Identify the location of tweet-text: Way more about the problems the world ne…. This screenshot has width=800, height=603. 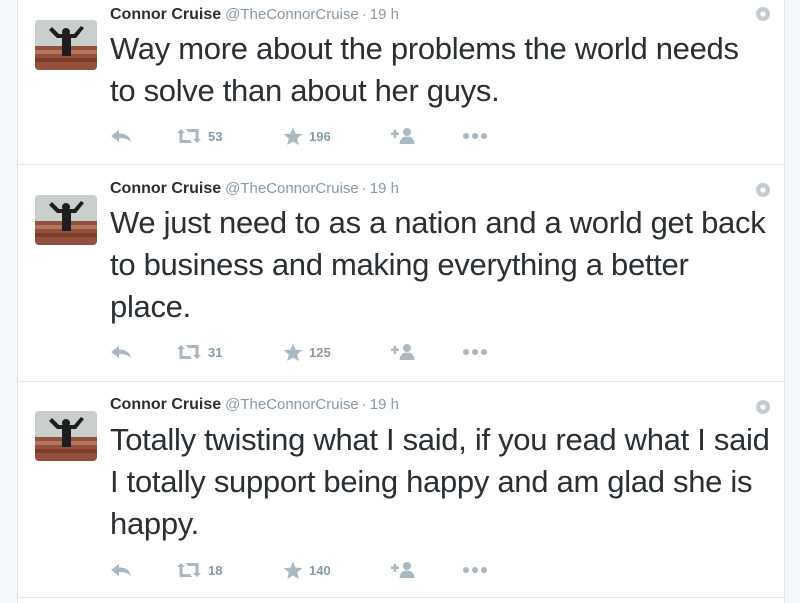
(424, 69).